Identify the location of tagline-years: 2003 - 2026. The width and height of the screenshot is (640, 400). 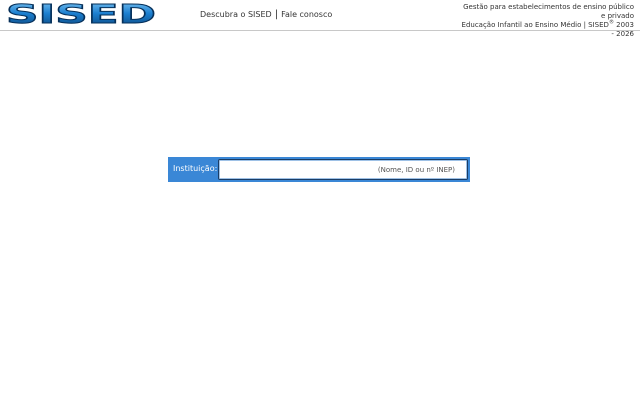
(622, 29).